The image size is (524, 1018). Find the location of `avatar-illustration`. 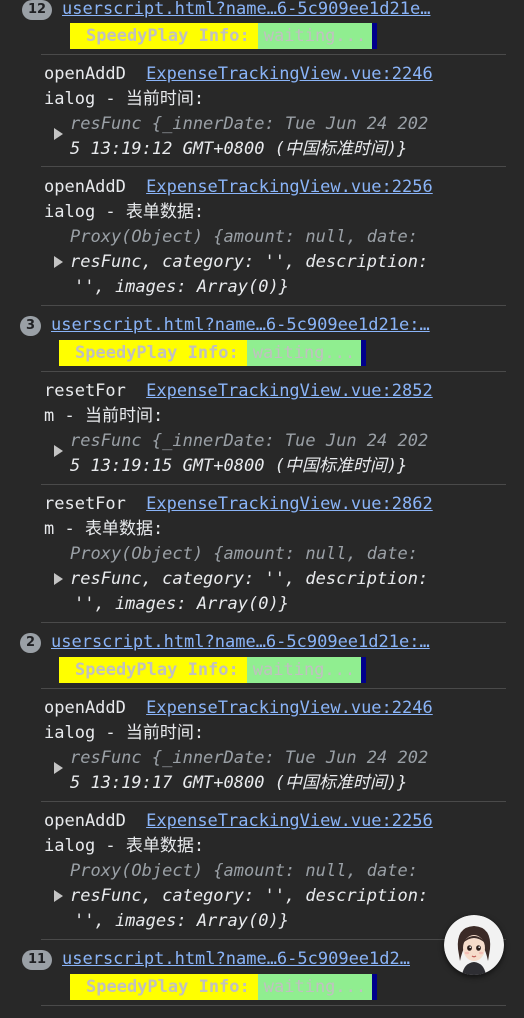

avatar-illustration is located at coordinates (474, 945).